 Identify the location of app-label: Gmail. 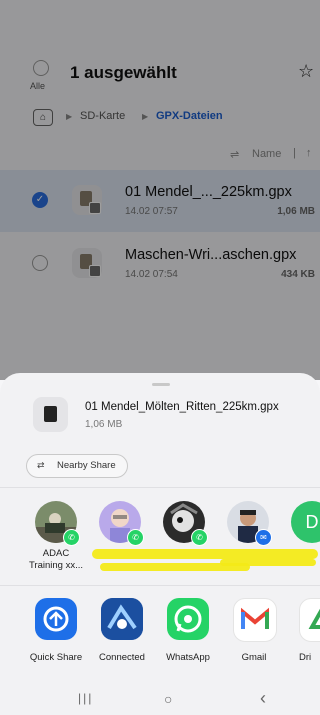
(254, 657).